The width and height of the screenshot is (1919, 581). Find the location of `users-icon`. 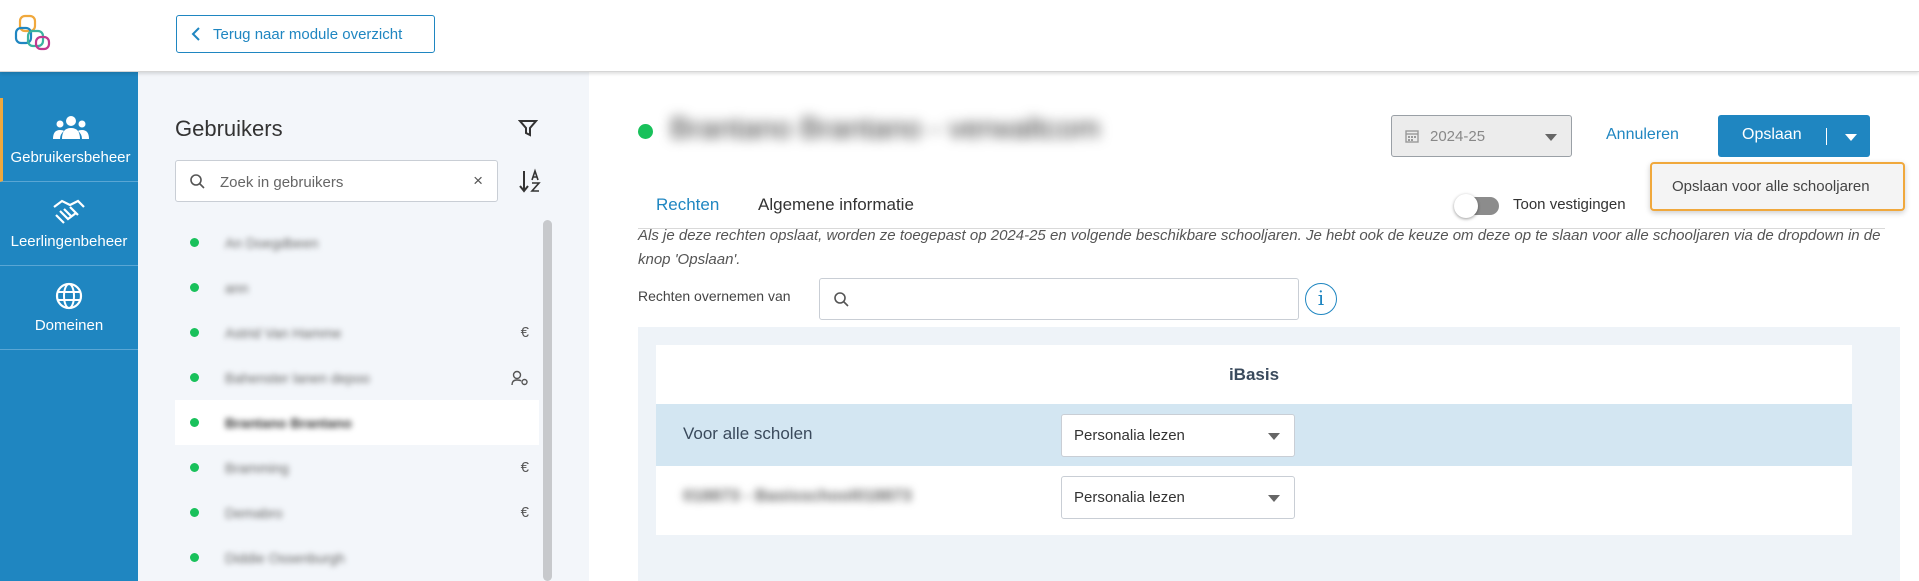

users-icon is located at coordinates (70, 127).